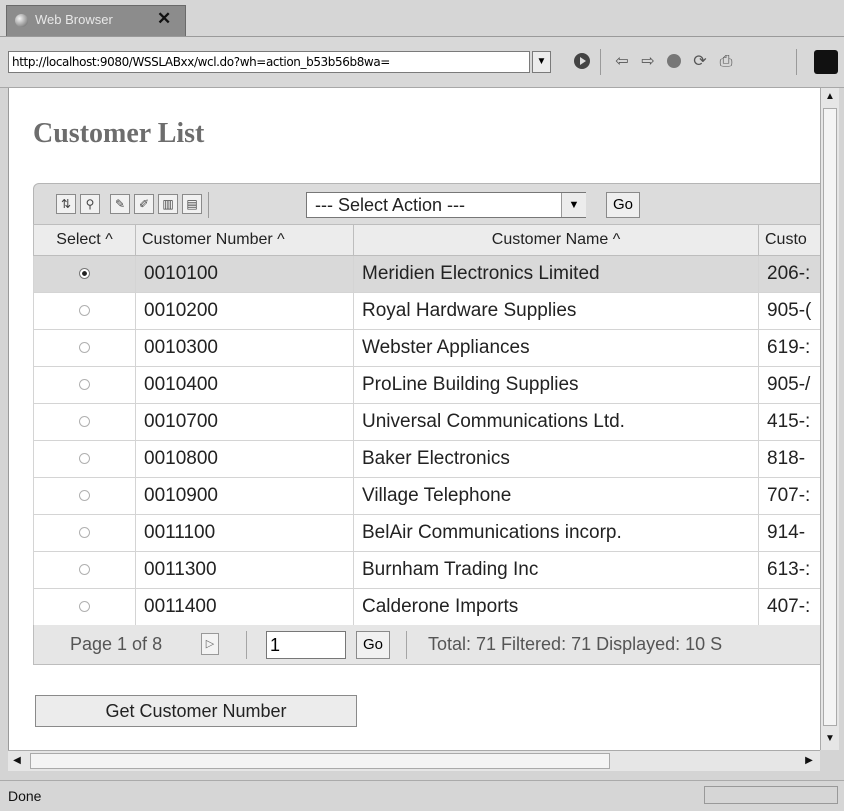  I want to click on table-row: 0011300 Burnham Trading Inc 613-:, so click(427, 570).